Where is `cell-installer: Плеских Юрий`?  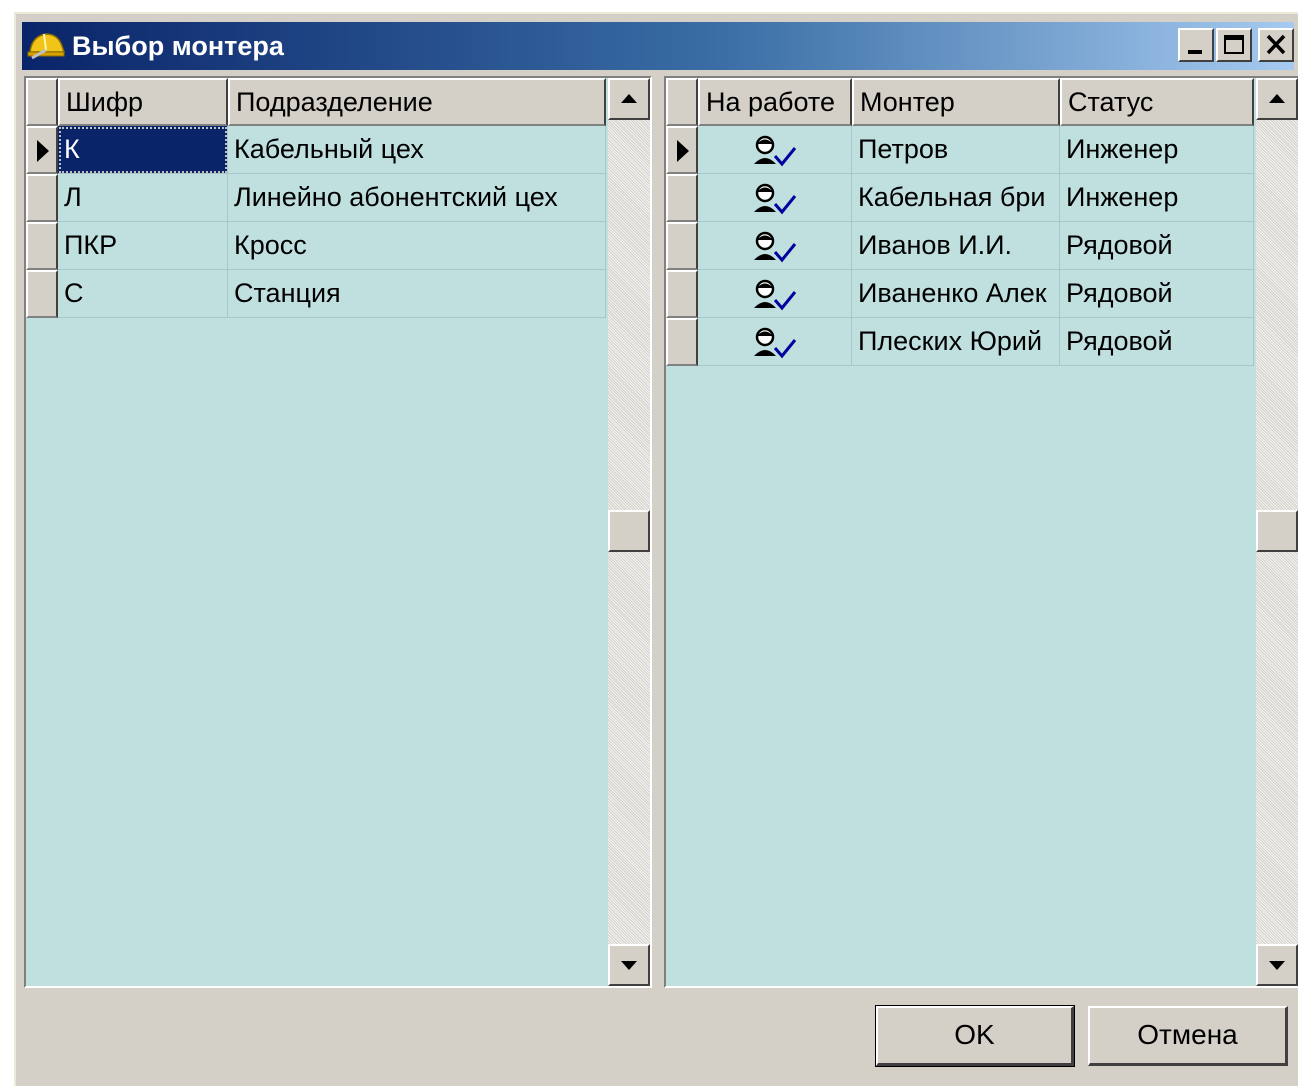
cell-installer: Плеских Юрий is located at coordinates (956, 342).